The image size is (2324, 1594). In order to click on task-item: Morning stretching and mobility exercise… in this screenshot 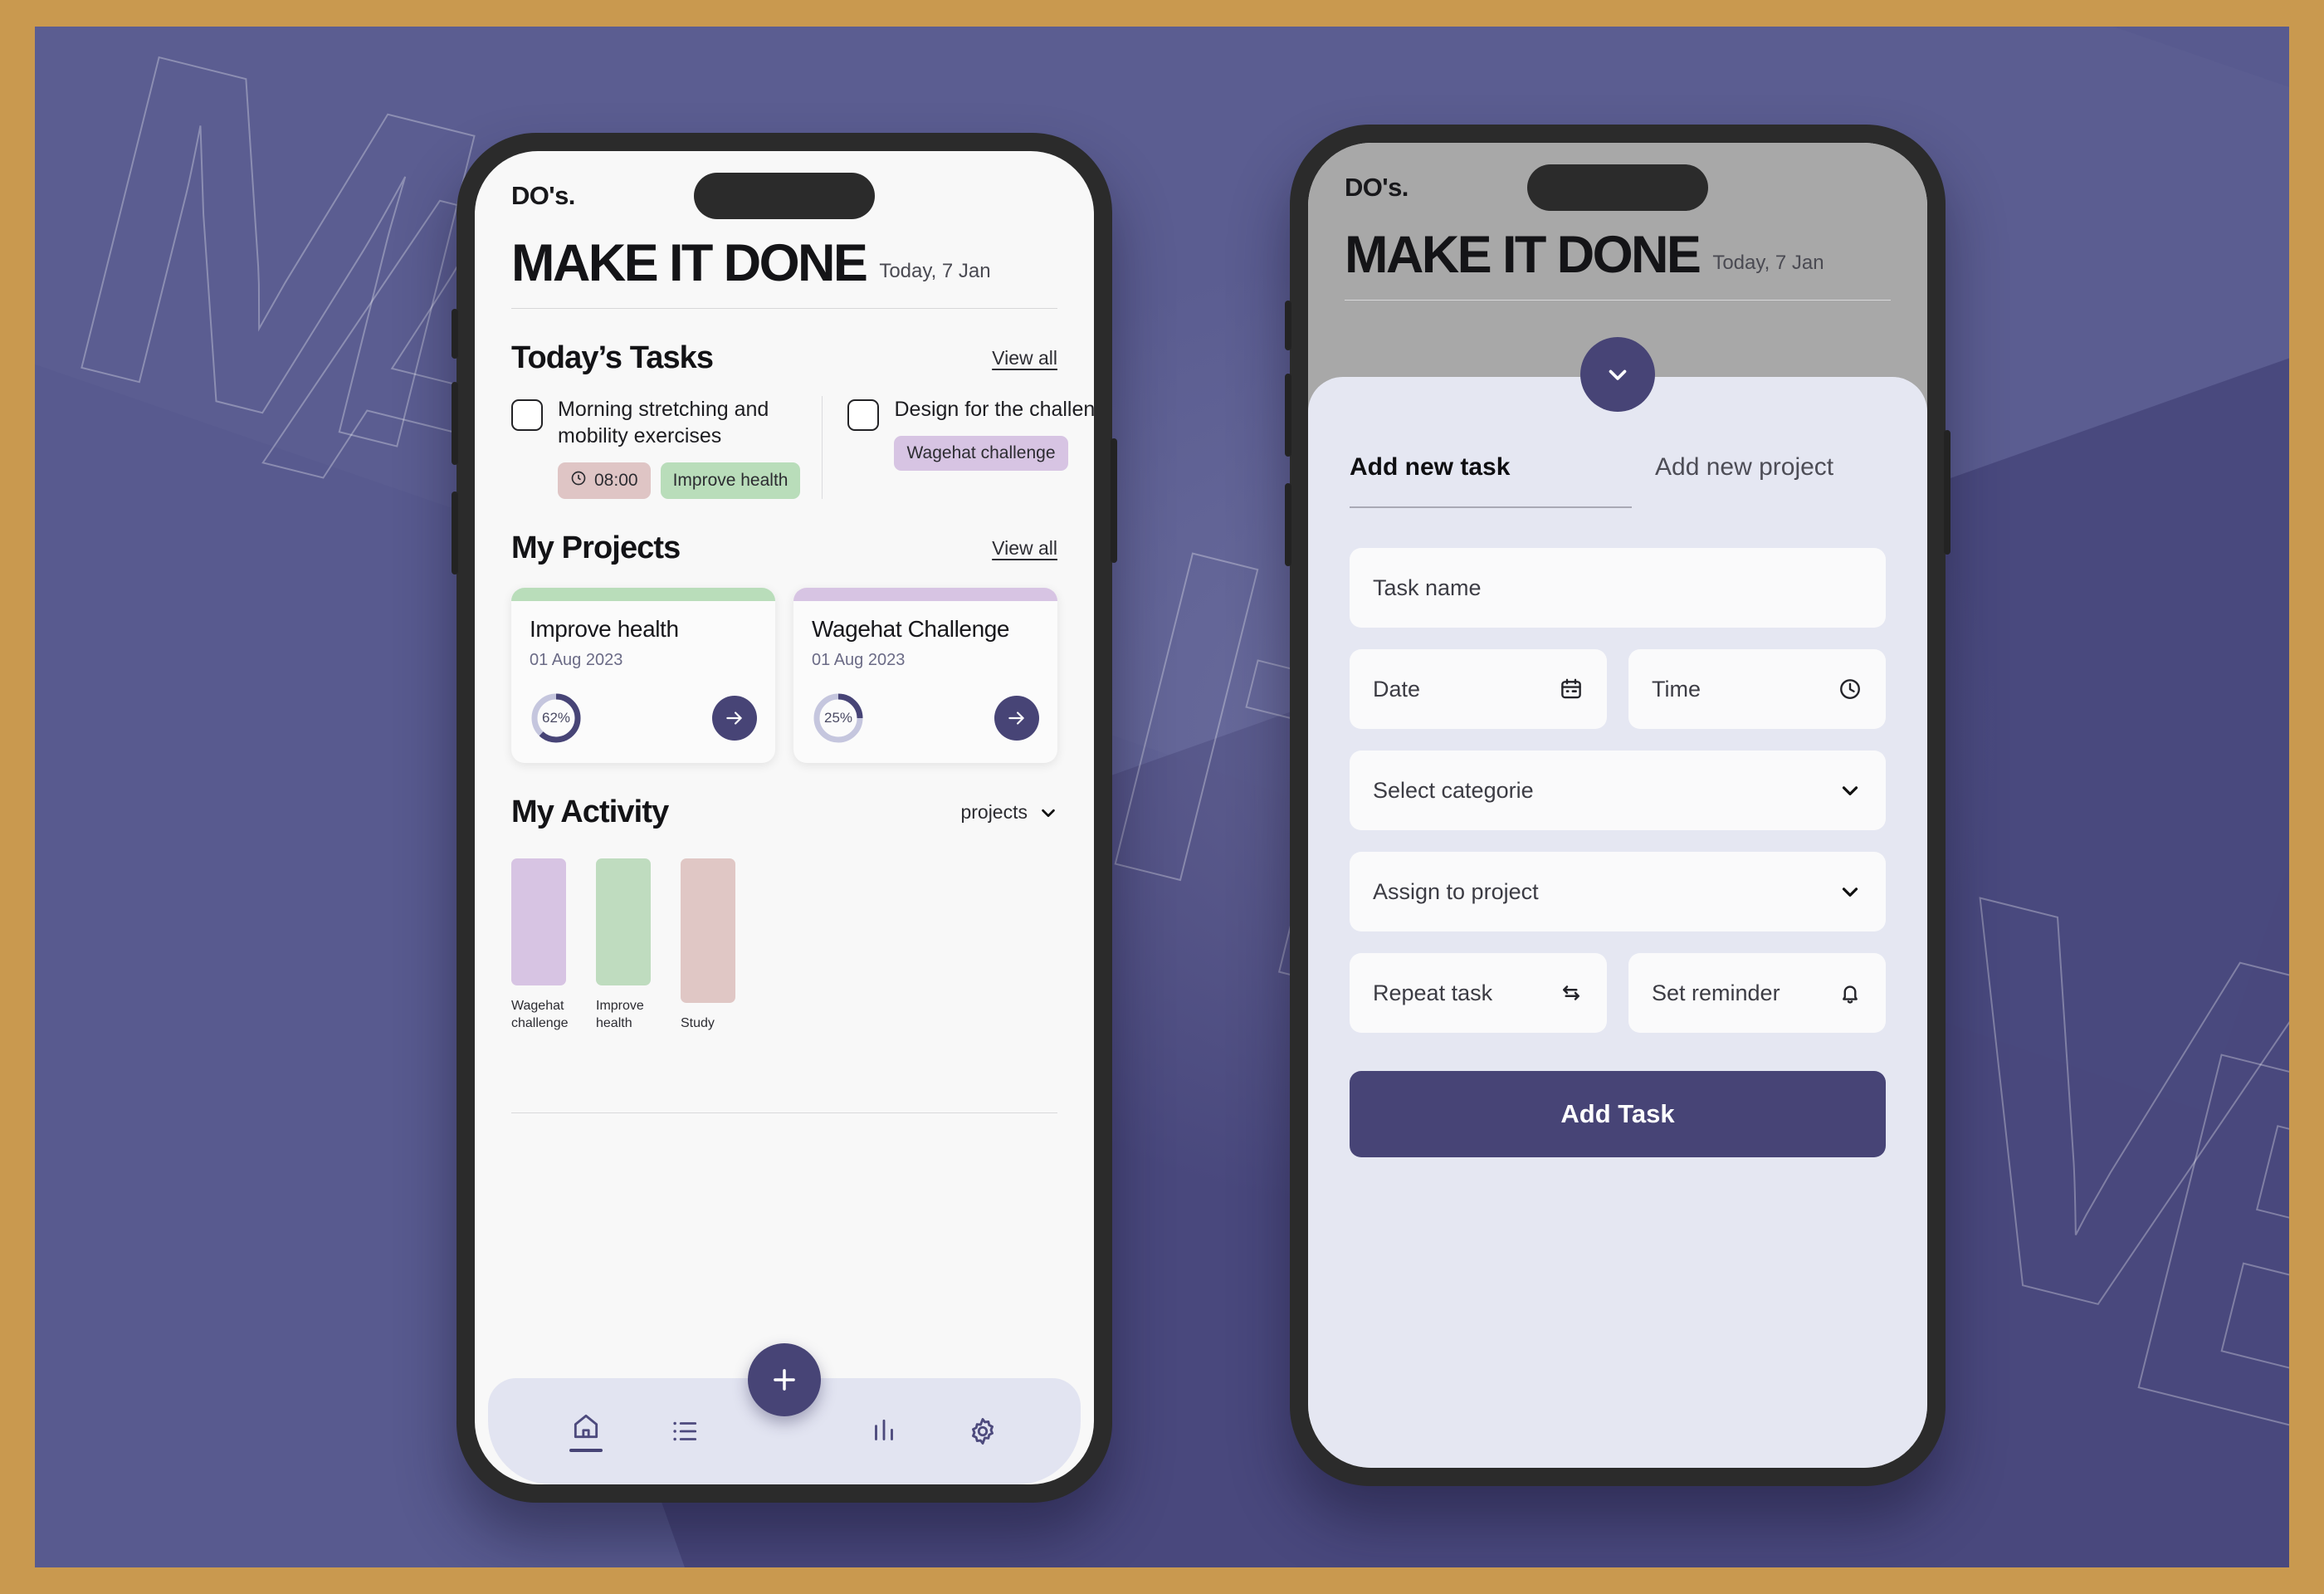, I will do `click(667, 447)`.